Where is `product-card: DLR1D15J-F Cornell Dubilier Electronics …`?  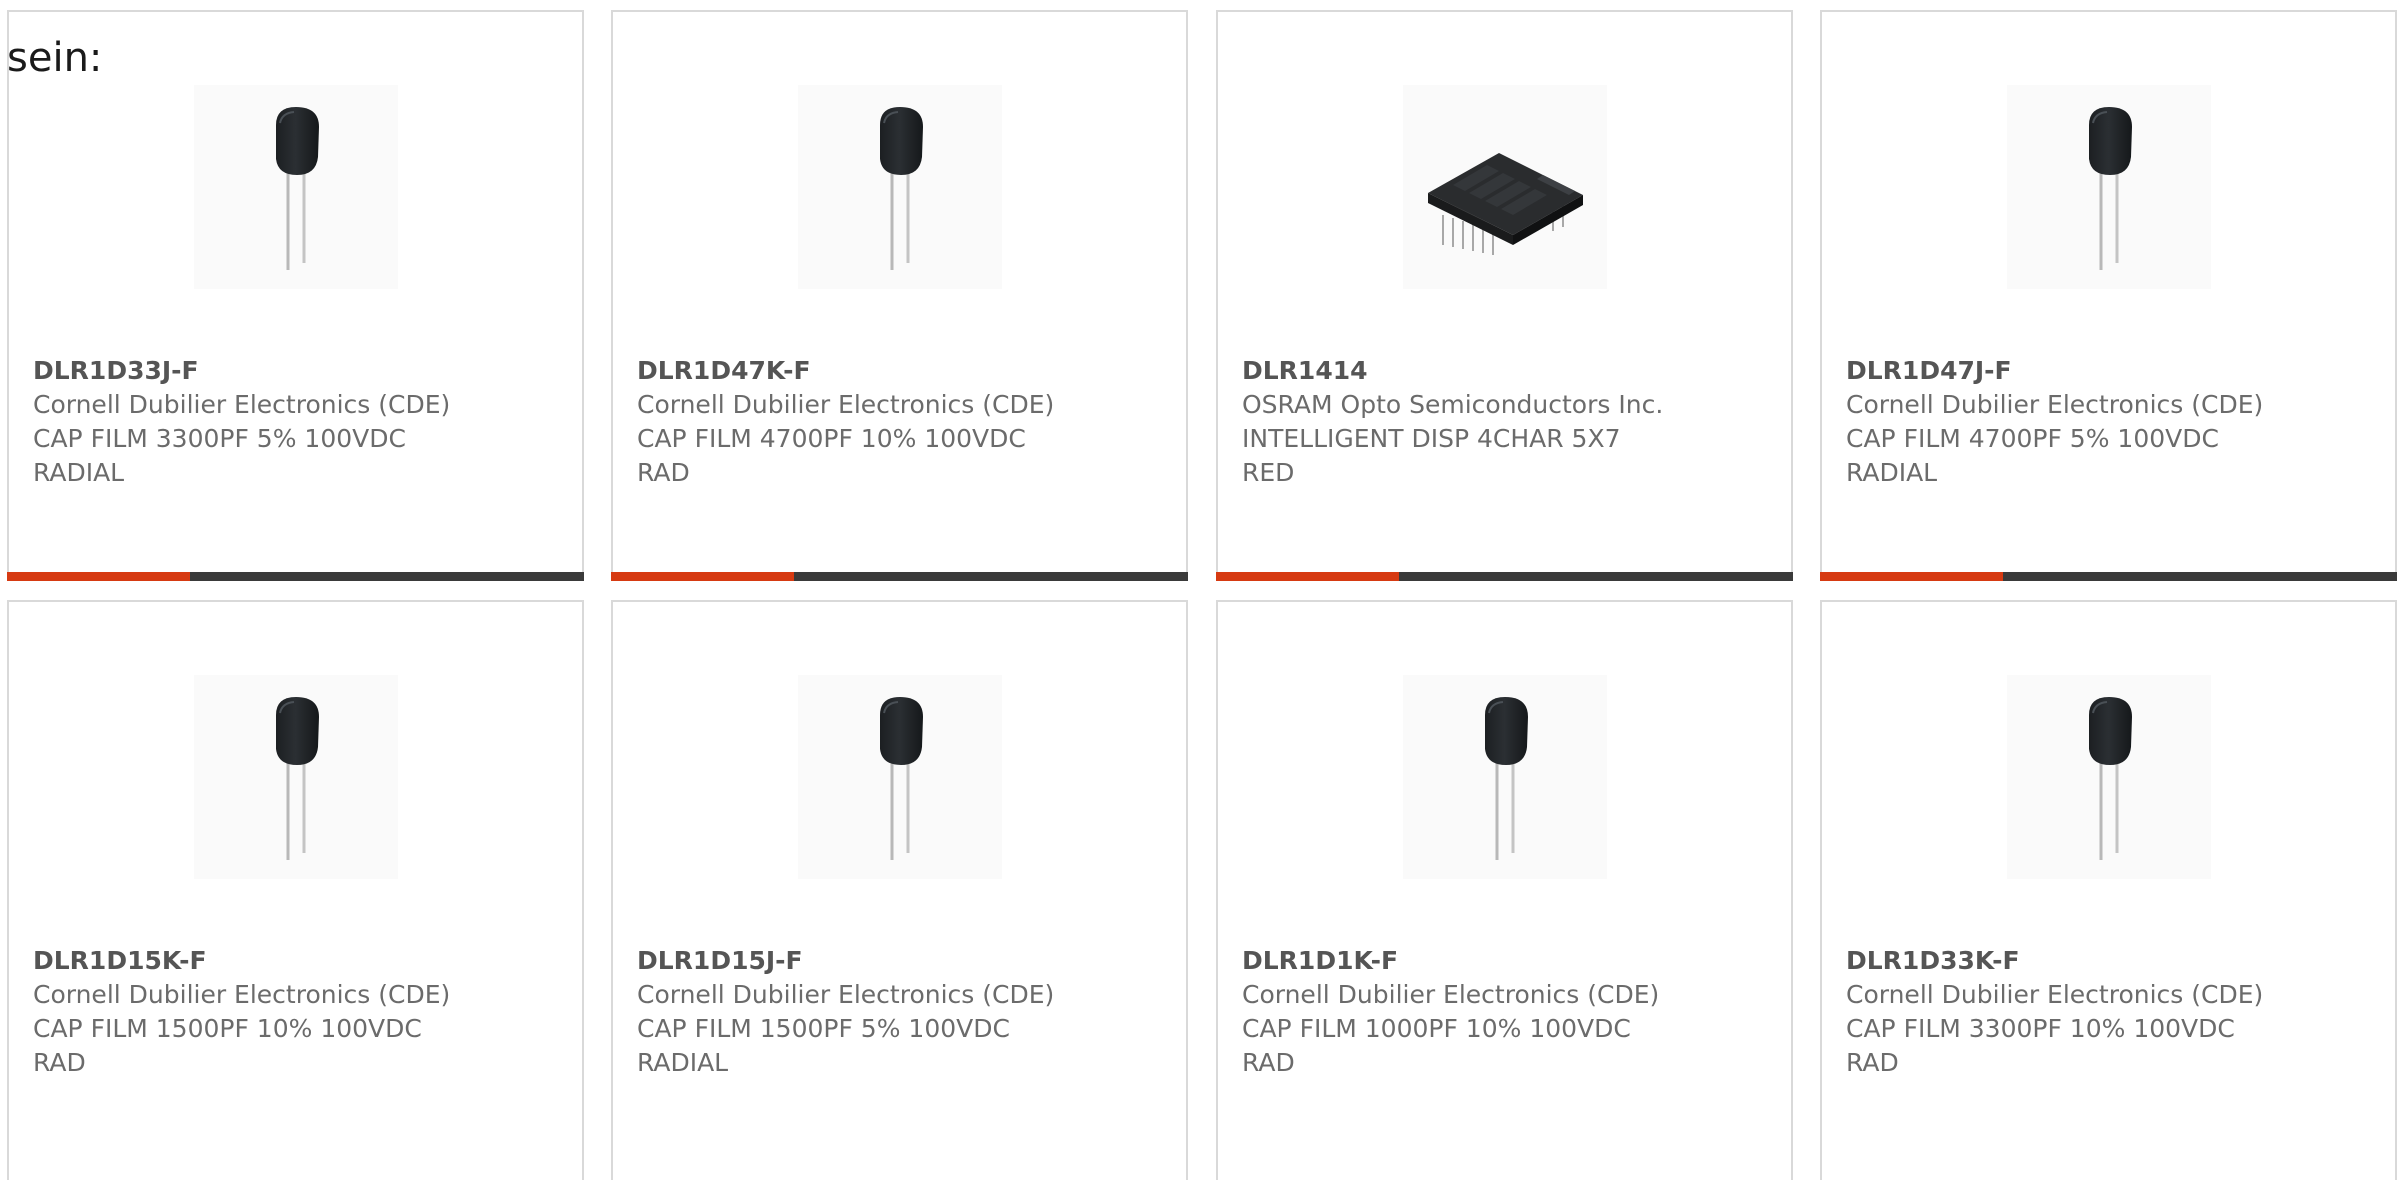 product-card: DLR1D15J-F Cornell Dubilier Electronics … is located at coordinates (899, 890).